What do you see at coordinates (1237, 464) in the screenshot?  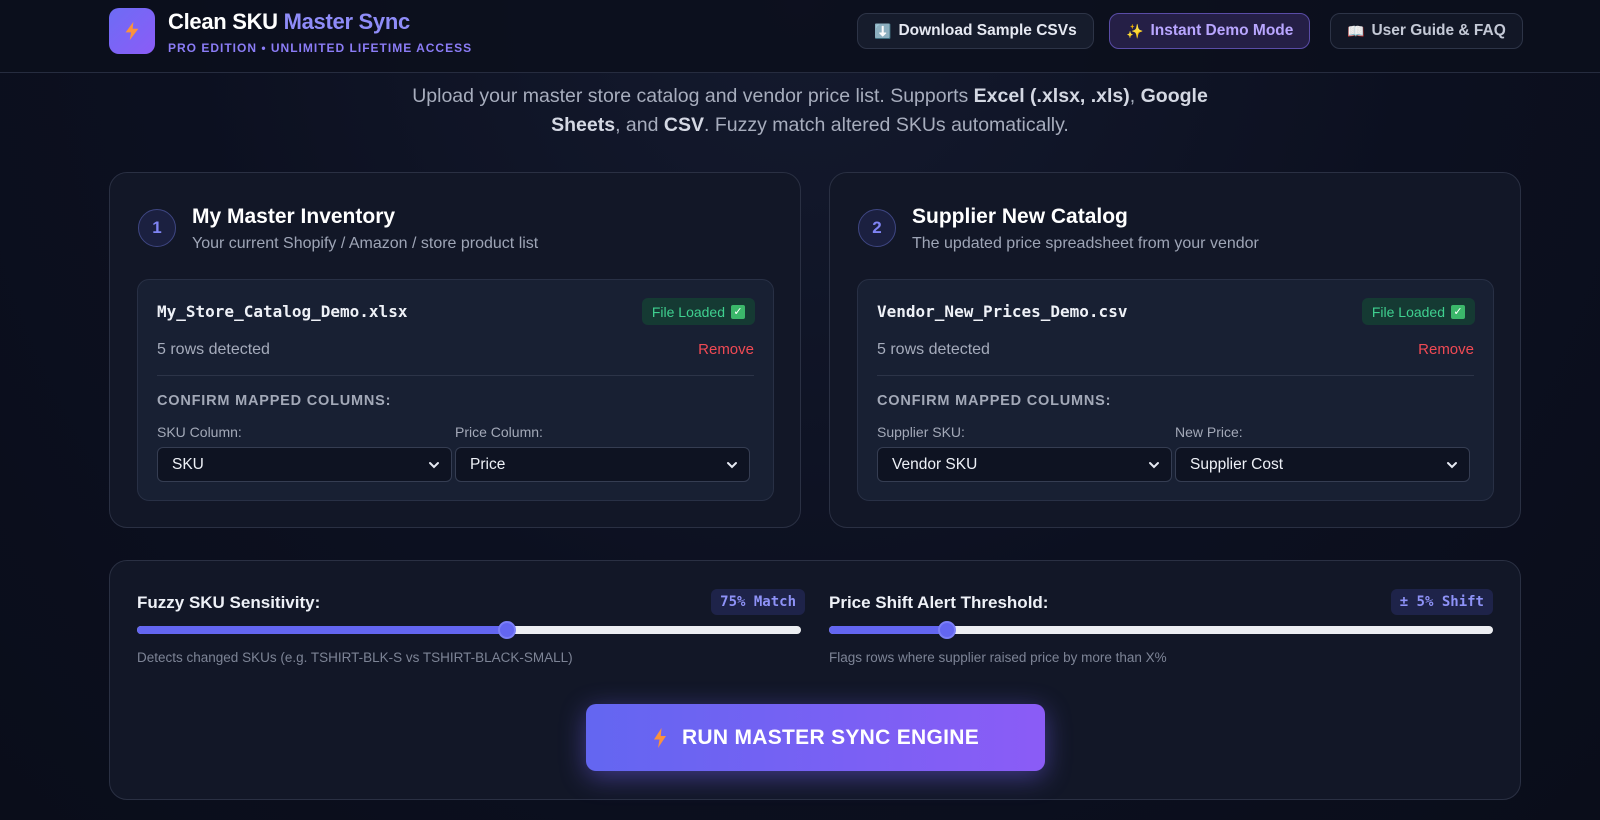 I see `new-price-value: Supplier Cost` at bounding box center [1237, 464].